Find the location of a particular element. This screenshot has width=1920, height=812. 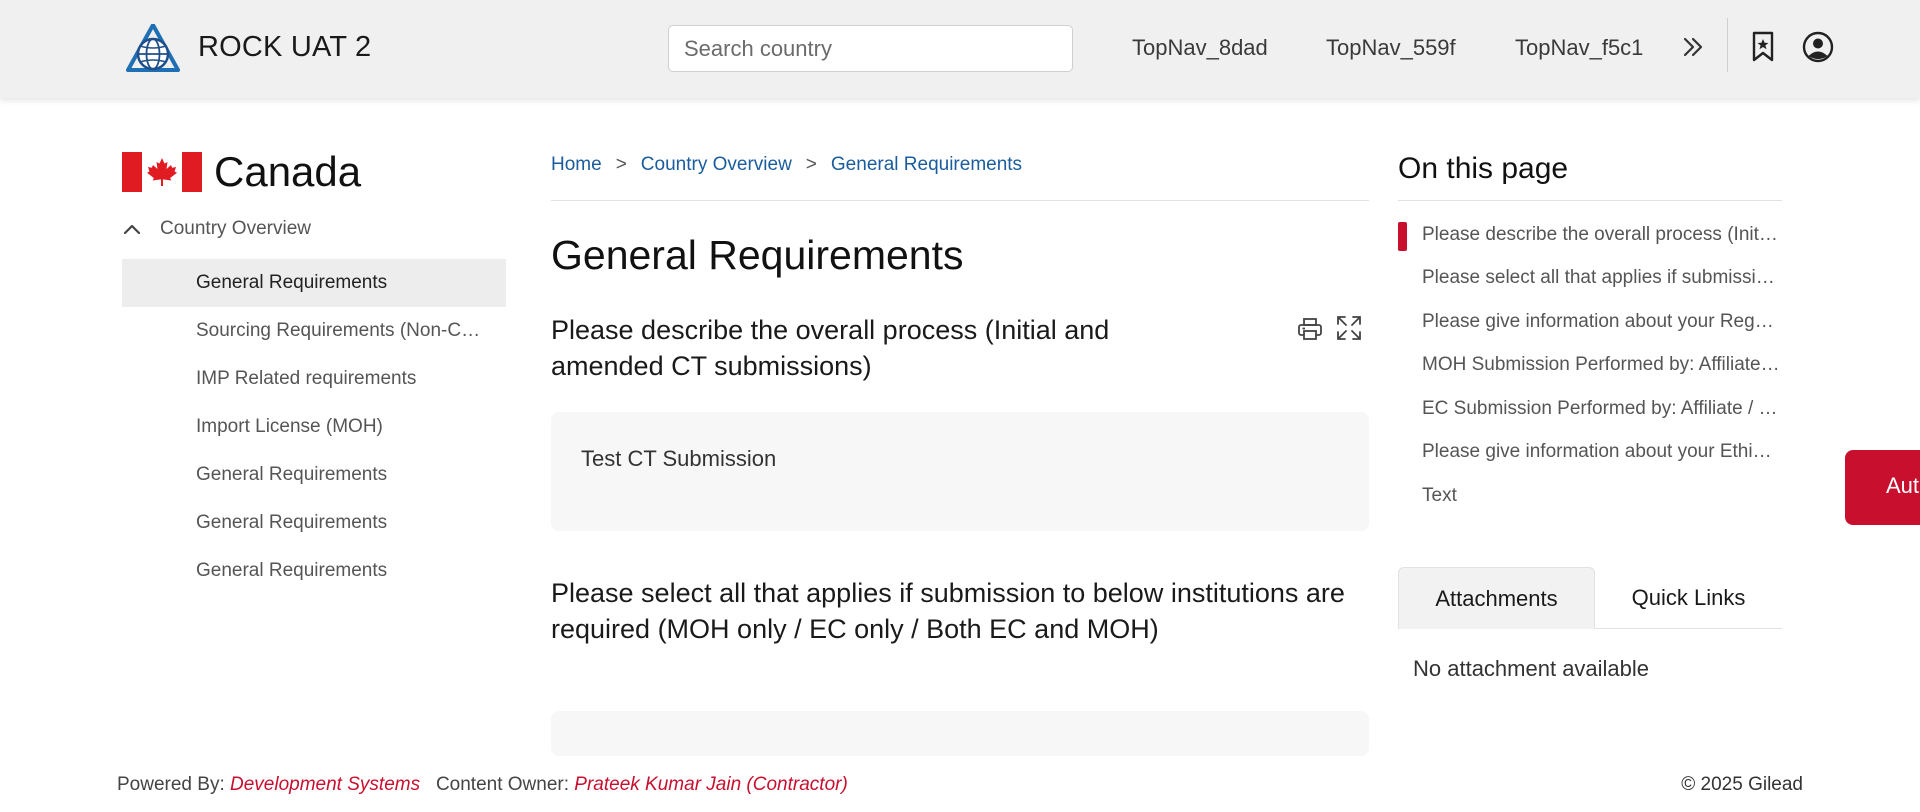

country-name: Canada is located at coordinates (288, 171).